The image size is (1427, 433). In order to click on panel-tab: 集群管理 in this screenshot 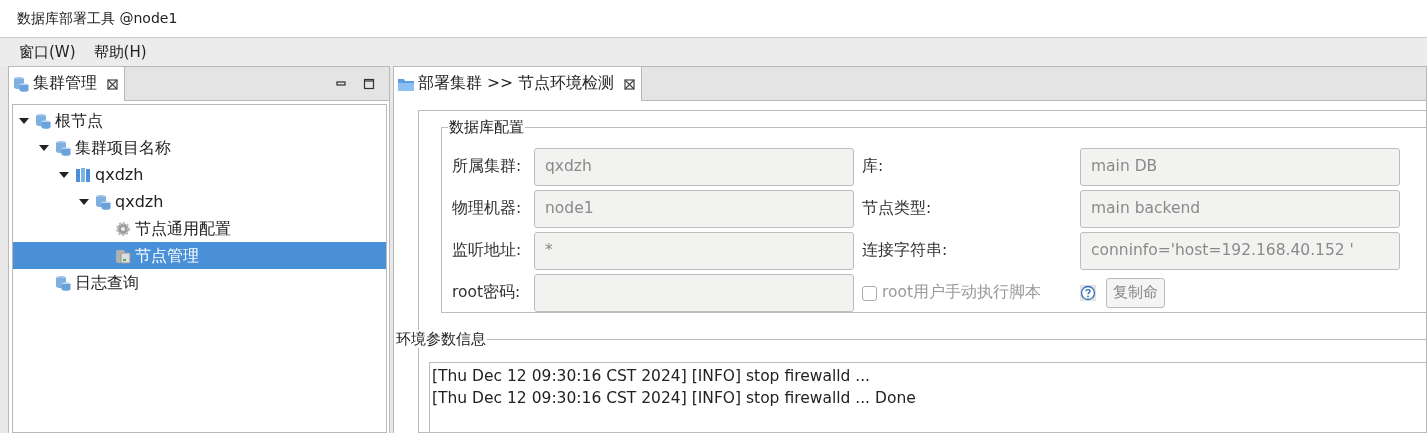, I will do `click(67, 84)`.